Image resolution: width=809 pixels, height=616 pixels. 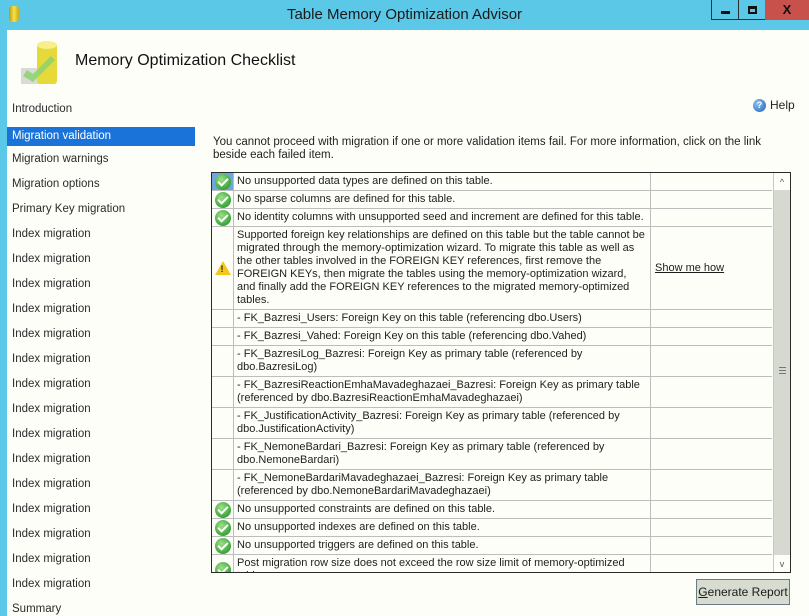 What do you see at coordinates (101, 136) in the screenshot?
I see `sidebar-item-migration-validation: Migration validation` at bounding box center [101, 136].